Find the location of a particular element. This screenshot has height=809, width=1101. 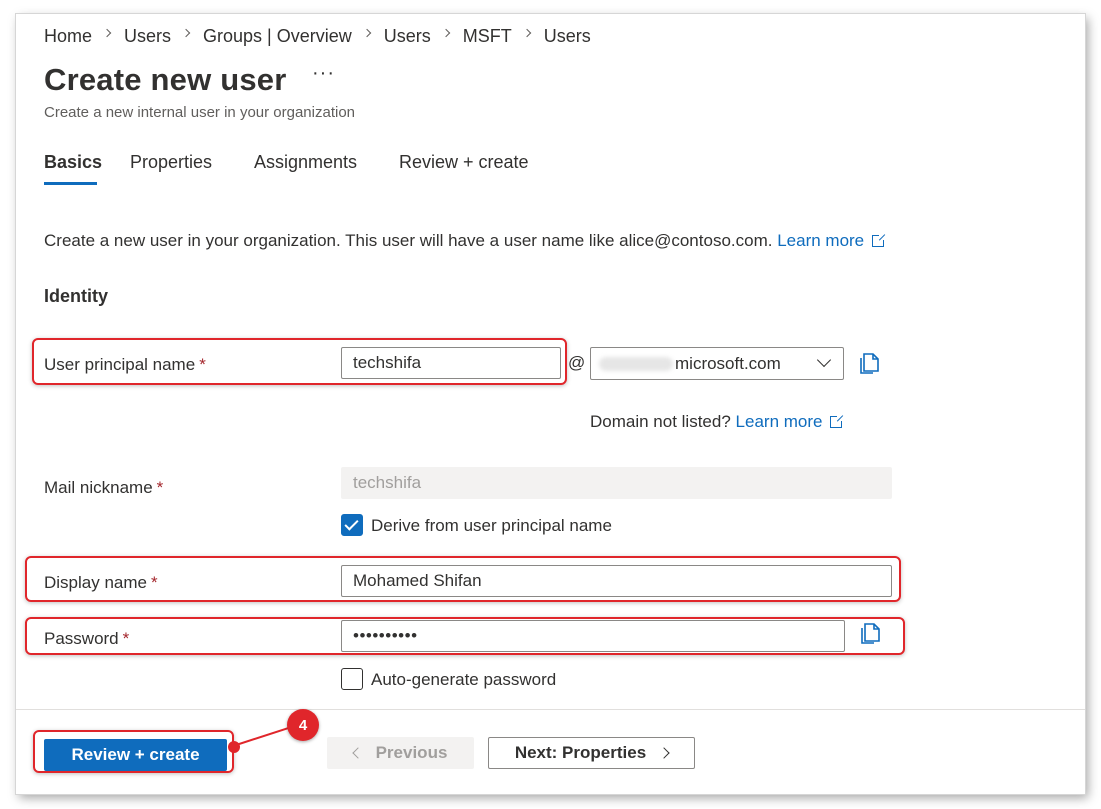

checkmark-icon is located at coordinates (351, 523).